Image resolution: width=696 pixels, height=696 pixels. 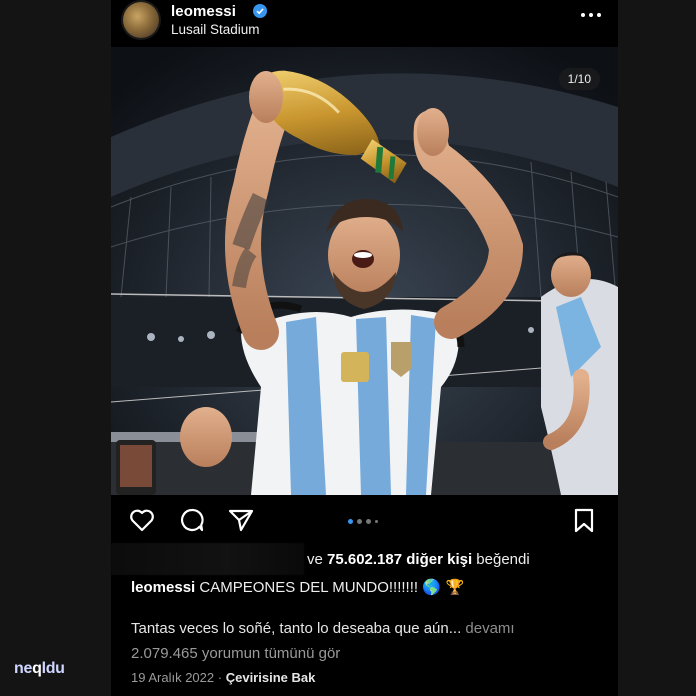 I want to click on likes-count: 75.602.187 diğer kişi, so click(x=399, y=559).